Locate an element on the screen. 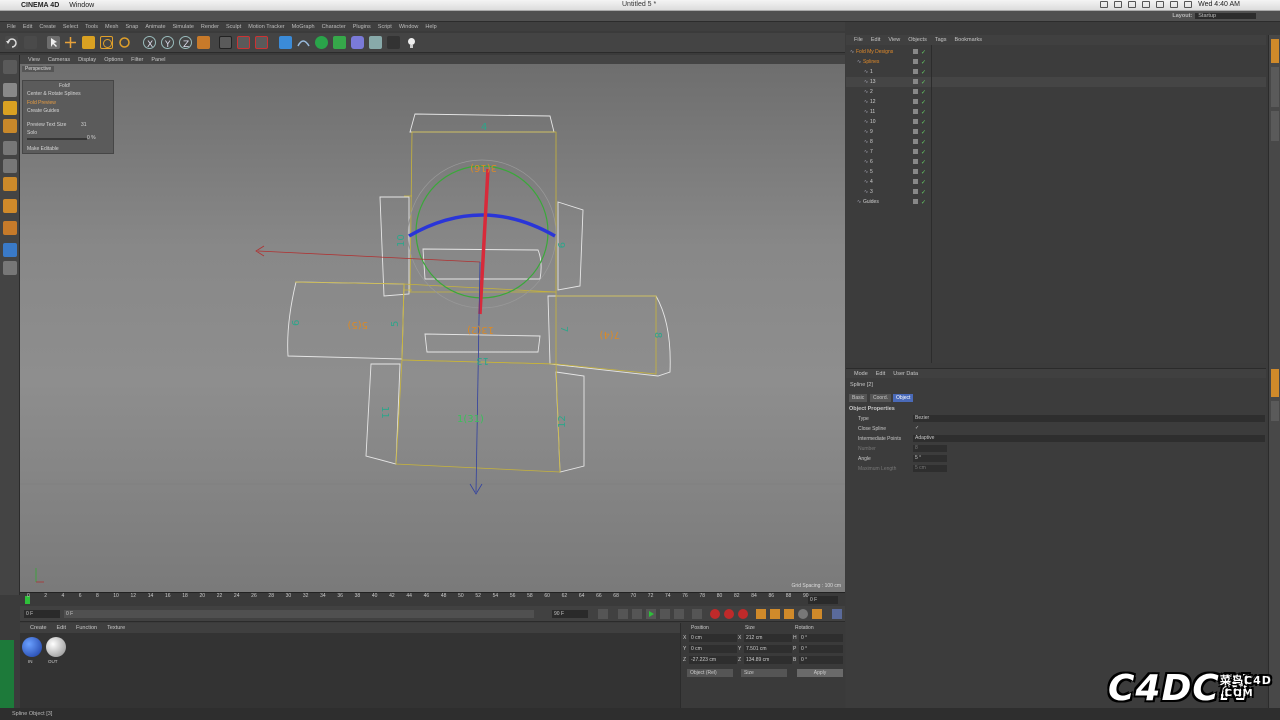 The width and height of the screenshot is (1280, 720). app-menu-item: Help is located at coordinates (430, 27).